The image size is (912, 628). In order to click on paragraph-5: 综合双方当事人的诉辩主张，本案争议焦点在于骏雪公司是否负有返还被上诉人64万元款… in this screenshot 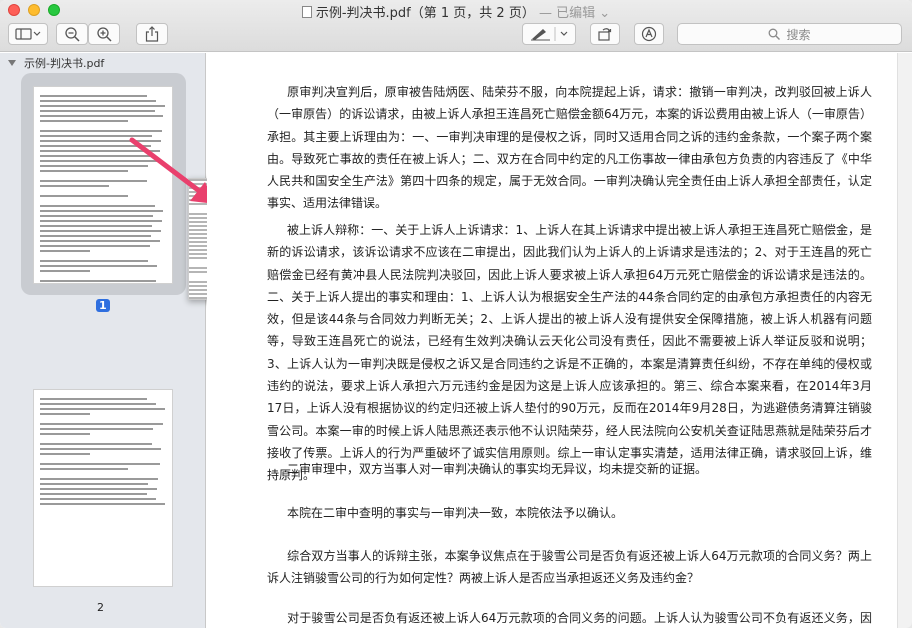, I will do `click(569, 567)`.